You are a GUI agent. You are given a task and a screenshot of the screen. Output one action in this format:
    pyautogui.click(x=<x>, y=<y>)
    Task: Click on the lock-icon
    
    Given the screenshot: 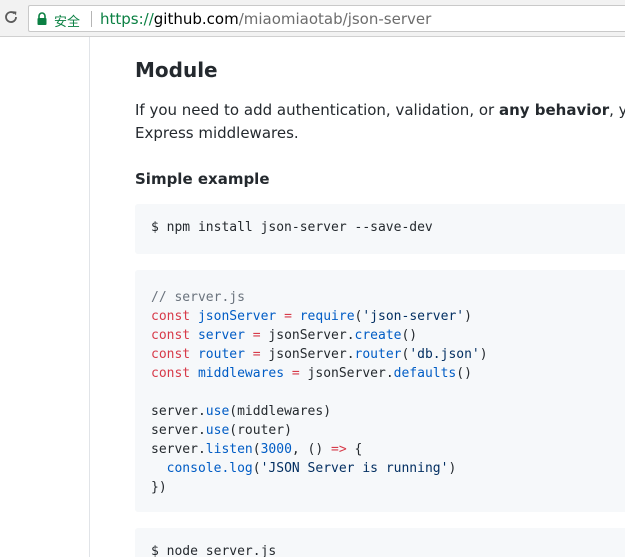 What is the action you would take?
    pyautogui.click(x=42, y=19)
    